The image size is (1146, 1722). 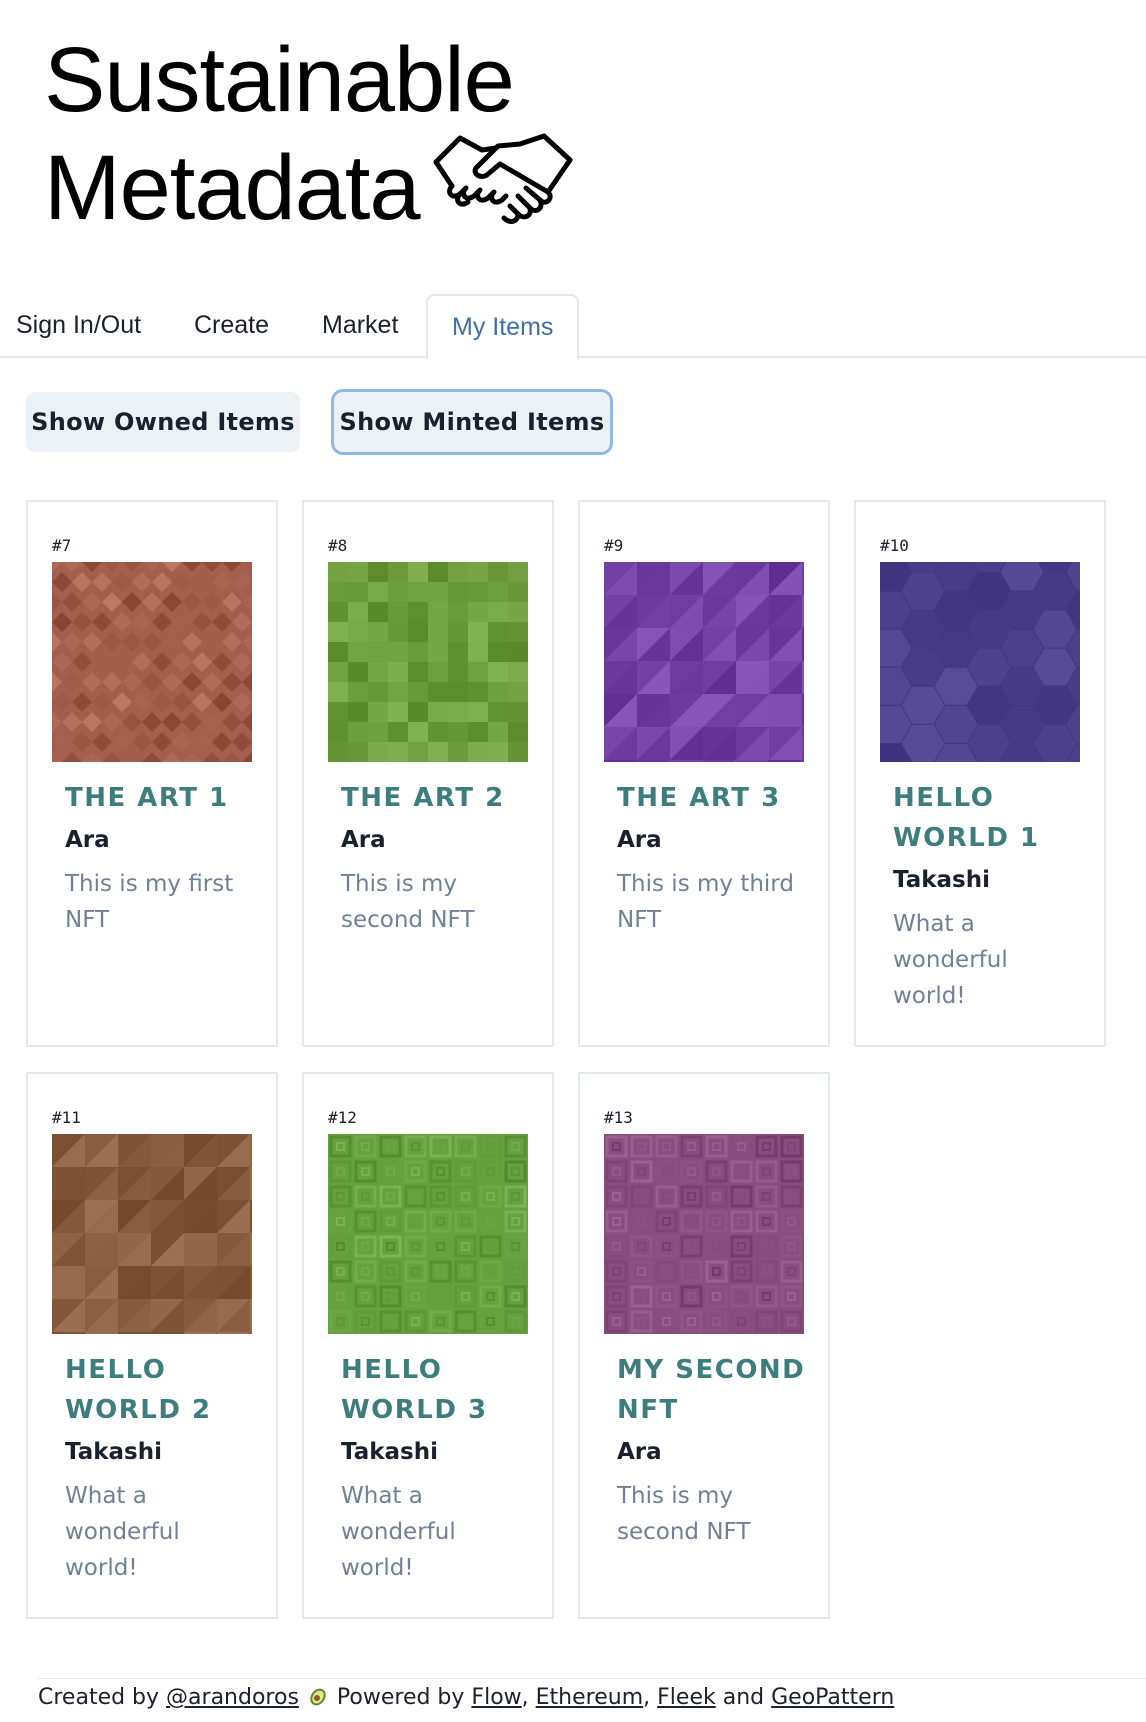 What do you see at coordinates (832, 1697) in the screenshot?
I see `footer-link-geopattern: GeoPattern` at bounding box center [832, 1697].